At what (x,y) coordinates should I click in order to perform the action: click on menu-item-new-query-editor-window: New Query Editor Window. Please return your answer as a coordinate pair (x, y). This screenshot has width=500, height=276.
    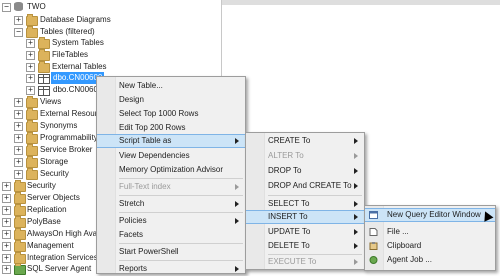
    Looking at the image, I should click on (430, 215).